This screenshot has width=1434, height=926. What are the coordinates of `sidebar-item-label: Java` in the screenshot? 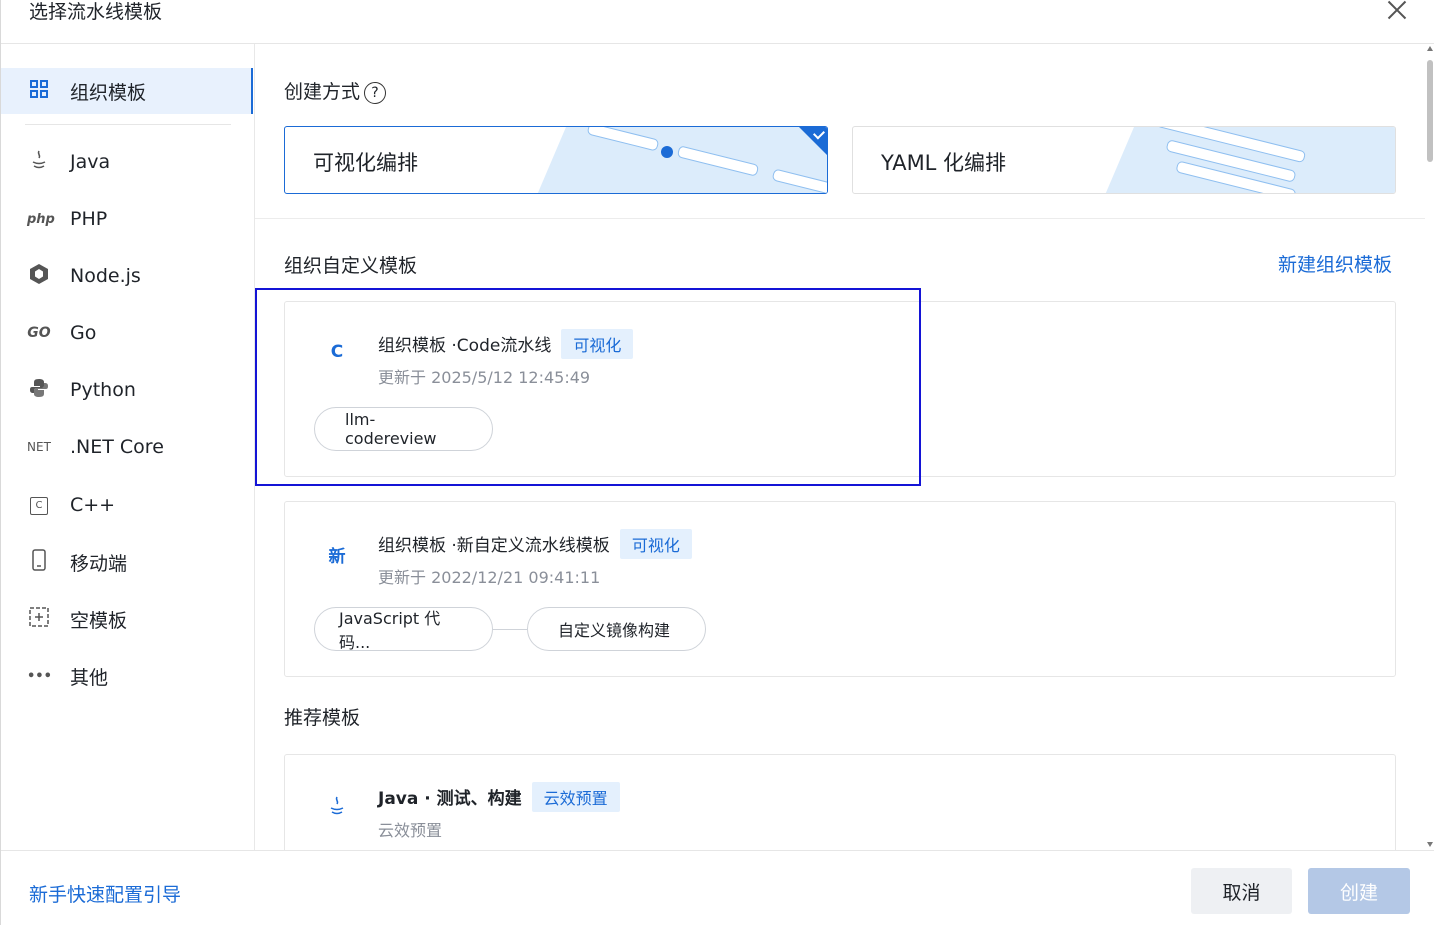 It's located at (90, 162).